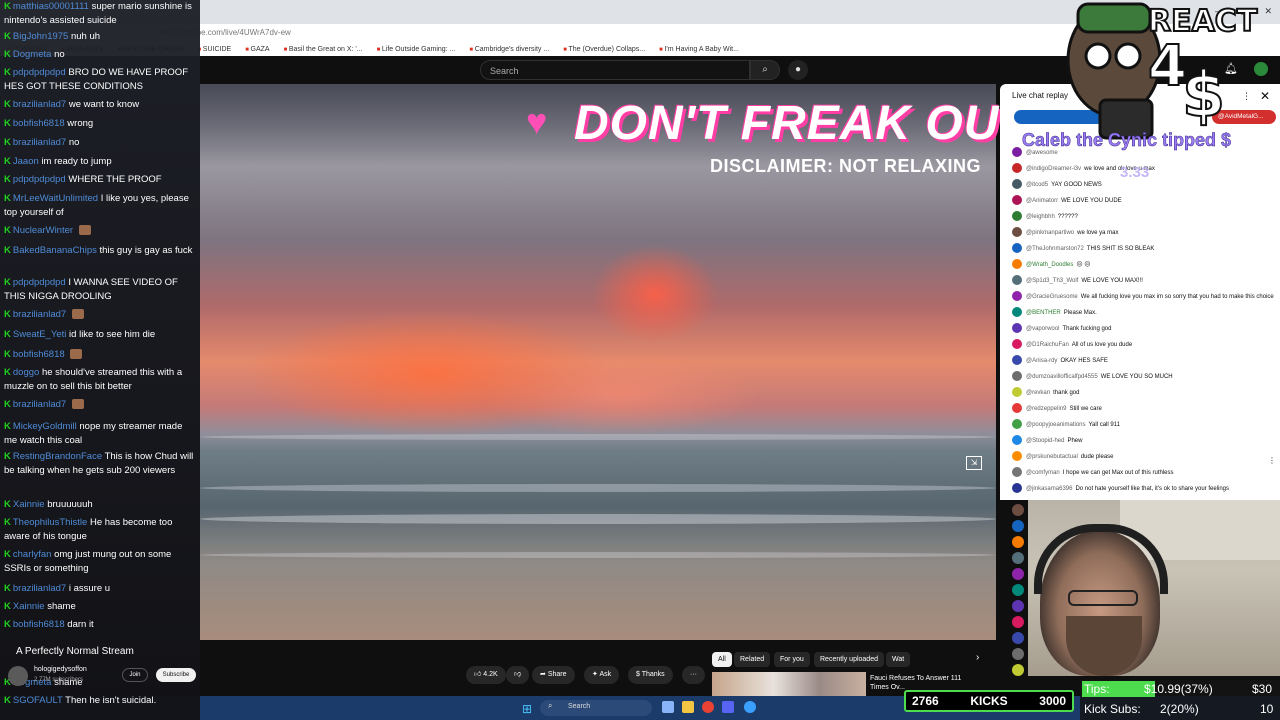  I want to click on bookmark-item: GAZA, so click(257, 49).